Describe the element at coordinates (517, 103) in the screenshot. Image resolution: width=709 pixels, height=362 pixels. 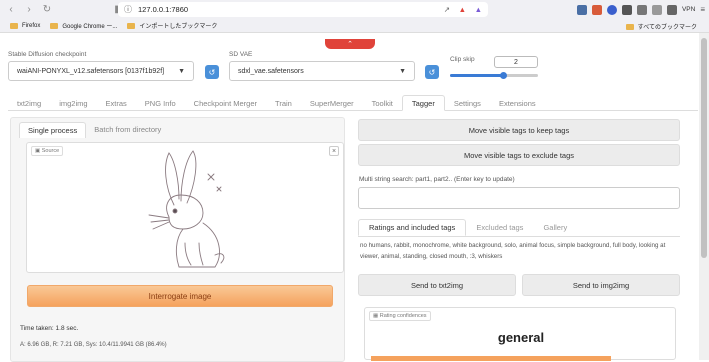
I see `tab-extensions: Extensions` at that location.